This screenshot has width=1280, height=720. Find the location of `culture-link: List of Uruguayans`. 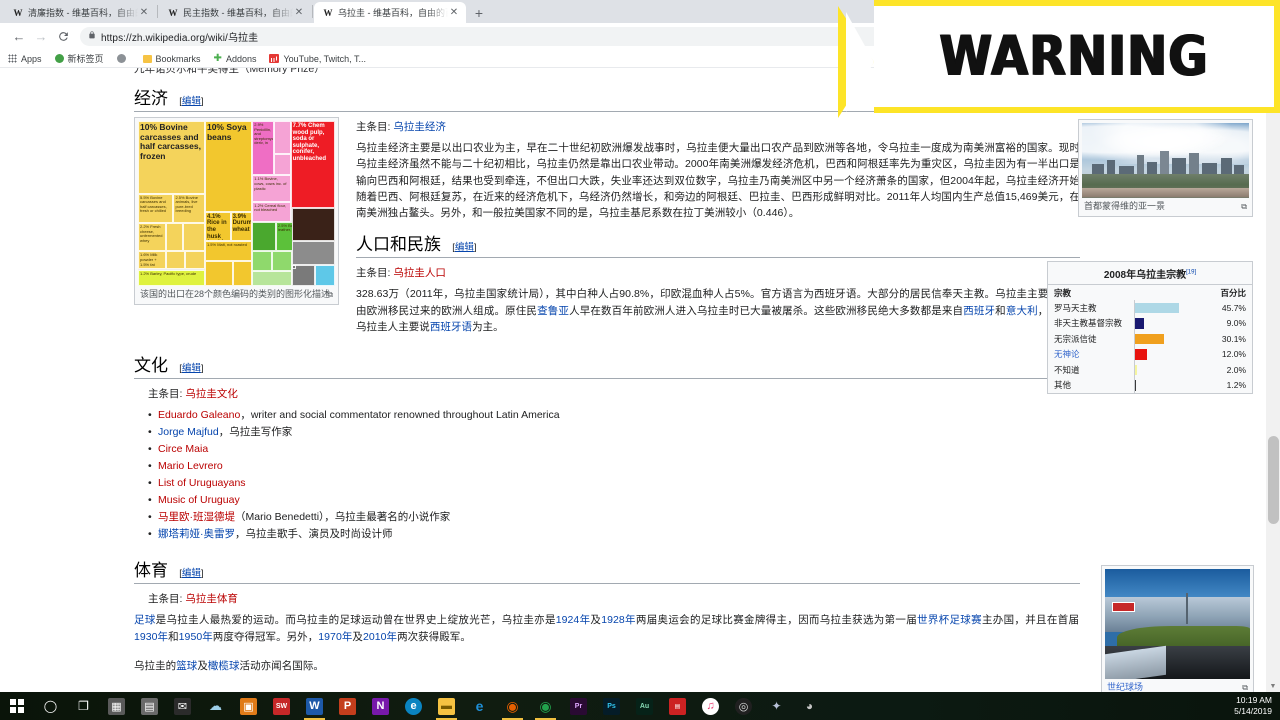

culture-link: List of Uruguayans is located at coordinates (202, 483).